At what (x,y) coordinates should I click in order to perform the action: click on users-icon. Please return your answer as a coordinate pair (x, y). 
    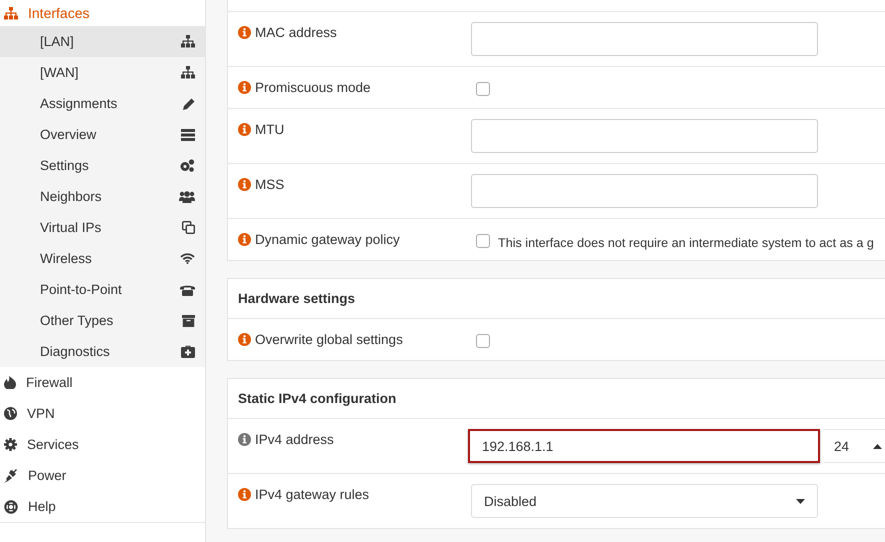
    Looking at the image, I should click on (187, 196).